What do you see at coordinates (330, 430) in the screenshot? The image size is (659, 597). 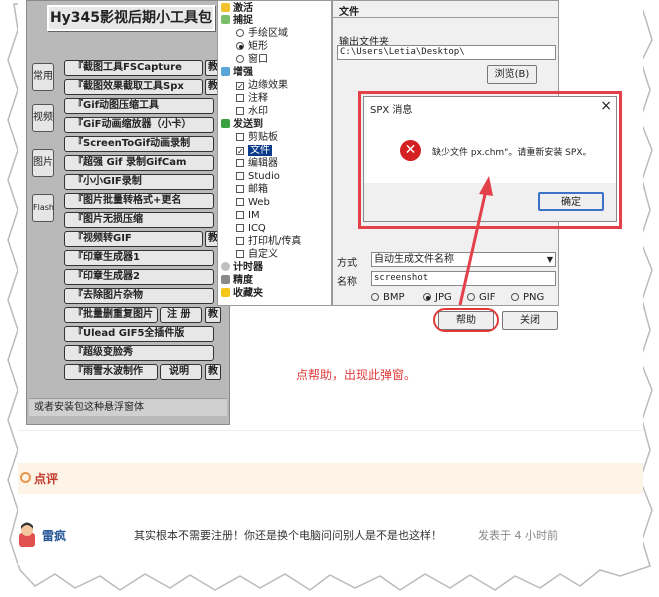 I see `divider` at bounding box center [330, 430].